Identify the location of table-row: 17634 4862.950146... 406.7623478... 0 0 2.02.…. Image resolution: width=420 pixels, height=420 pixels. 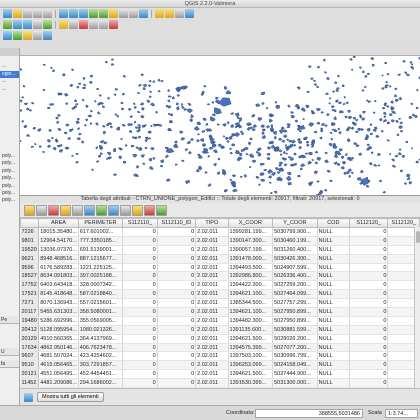
(220, 348).